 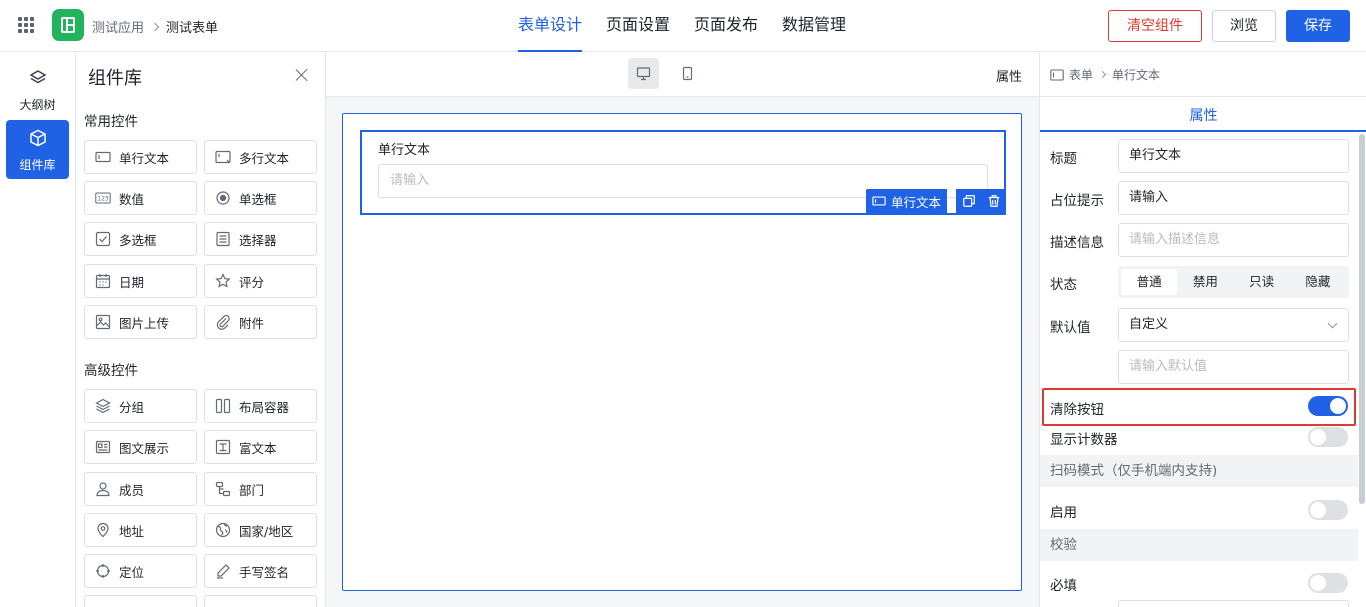 I want to click on component-country: 国家/地区, so click(x=260, y=530).